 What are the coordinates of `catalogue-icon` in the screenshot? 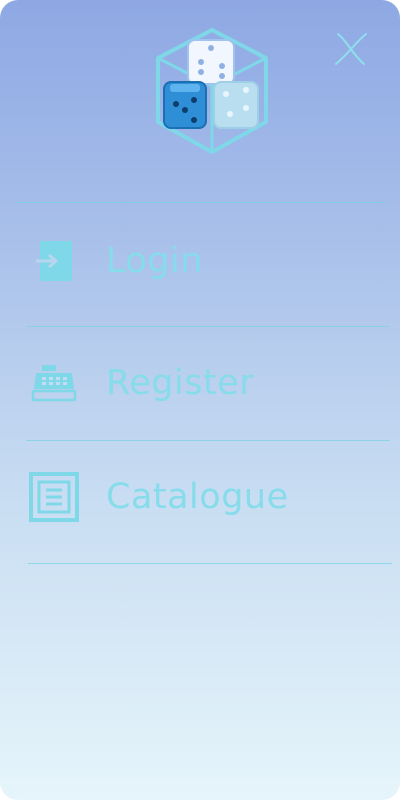 It's located at (54, 497).